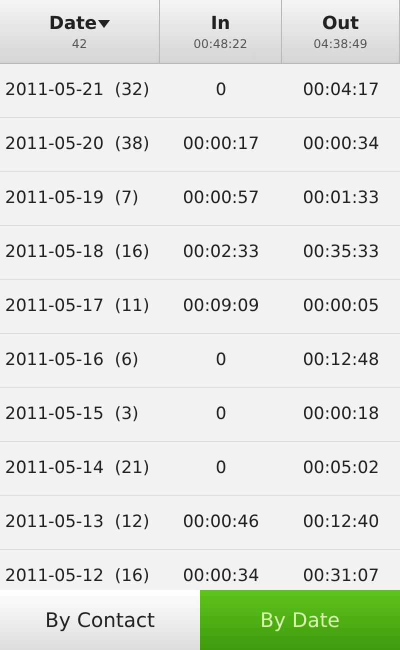  What do you see at coordinates (77, 306) in the screenshot?
I see `table-cell: 2011-05-17 (11)` at bounding box center [77, 306].